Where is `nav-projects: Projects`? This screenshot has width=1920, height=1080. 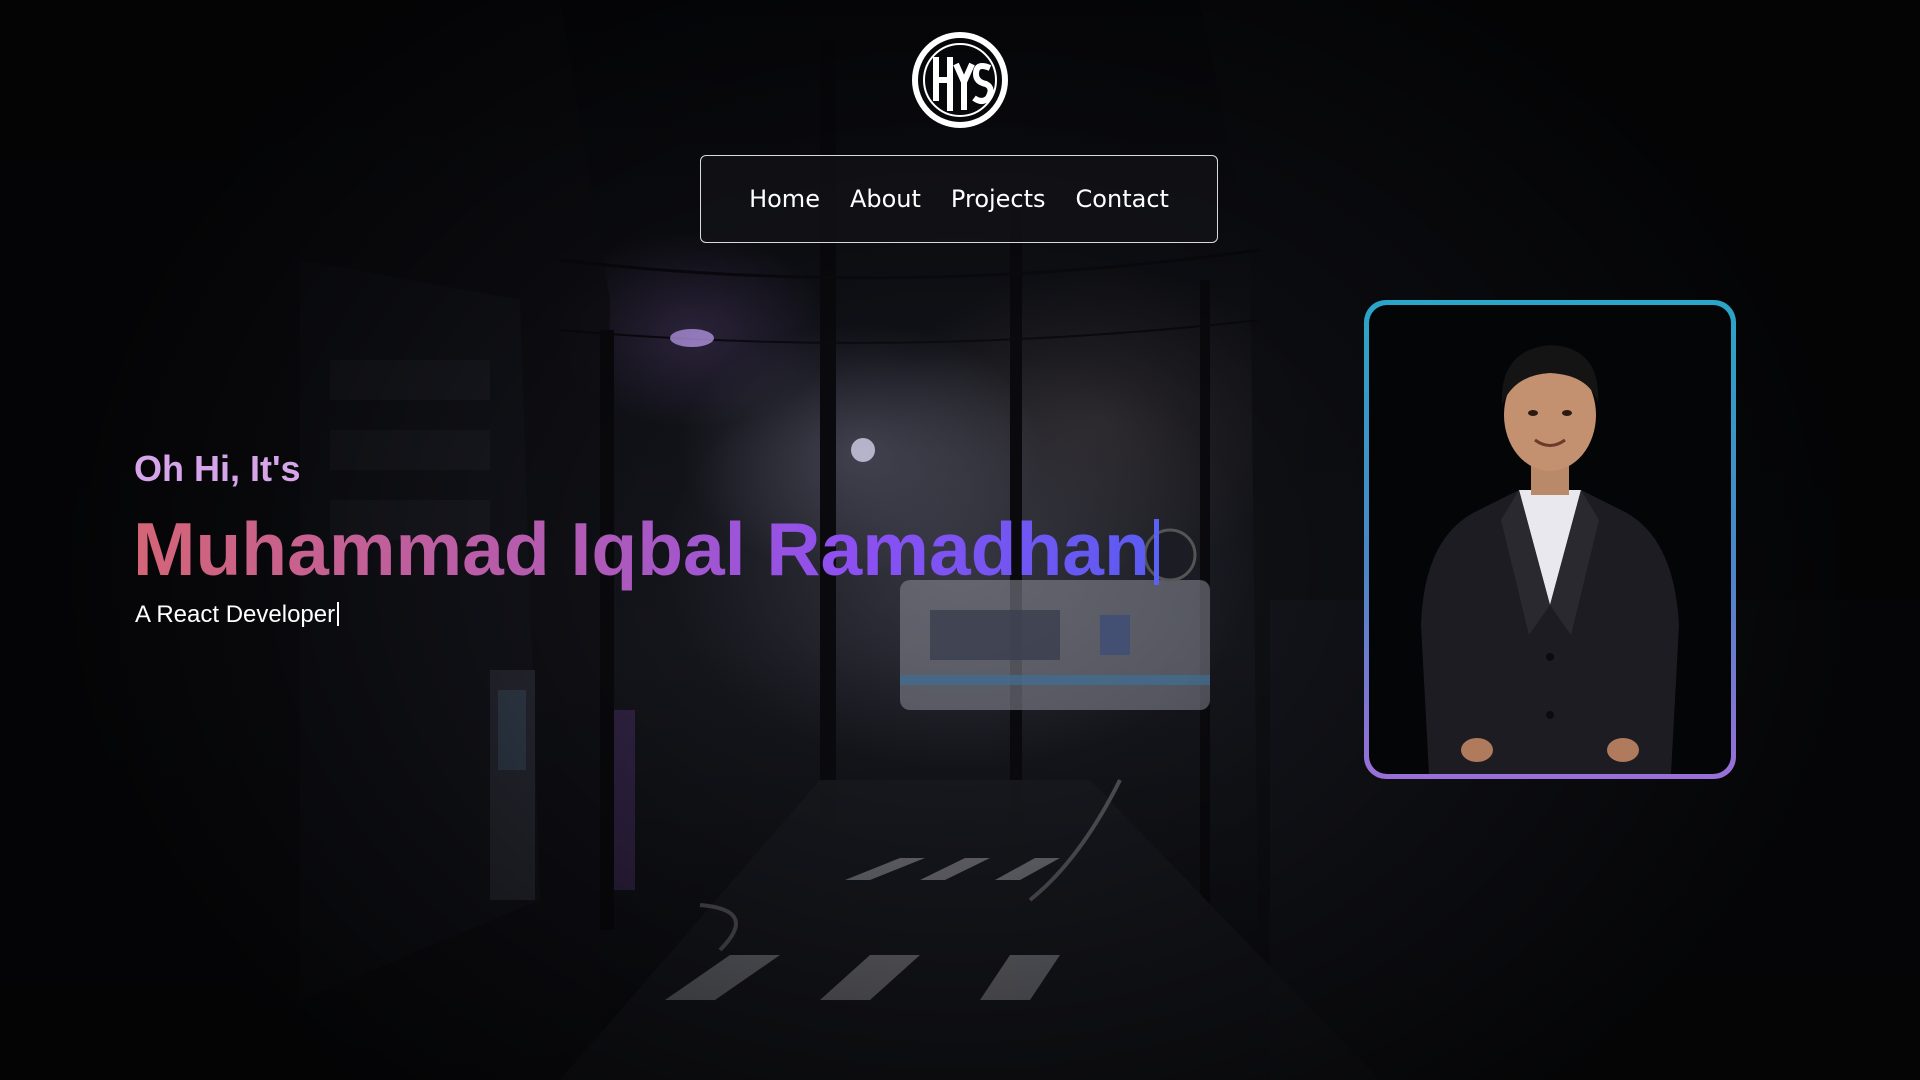
nav-projects: Projects is located at coordinates (998, 199).